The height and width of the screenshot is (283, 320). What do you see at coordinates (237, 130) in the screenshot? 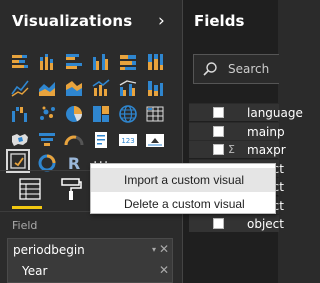
I see `field-list-item: mainp` at bounding box center [237, 130].